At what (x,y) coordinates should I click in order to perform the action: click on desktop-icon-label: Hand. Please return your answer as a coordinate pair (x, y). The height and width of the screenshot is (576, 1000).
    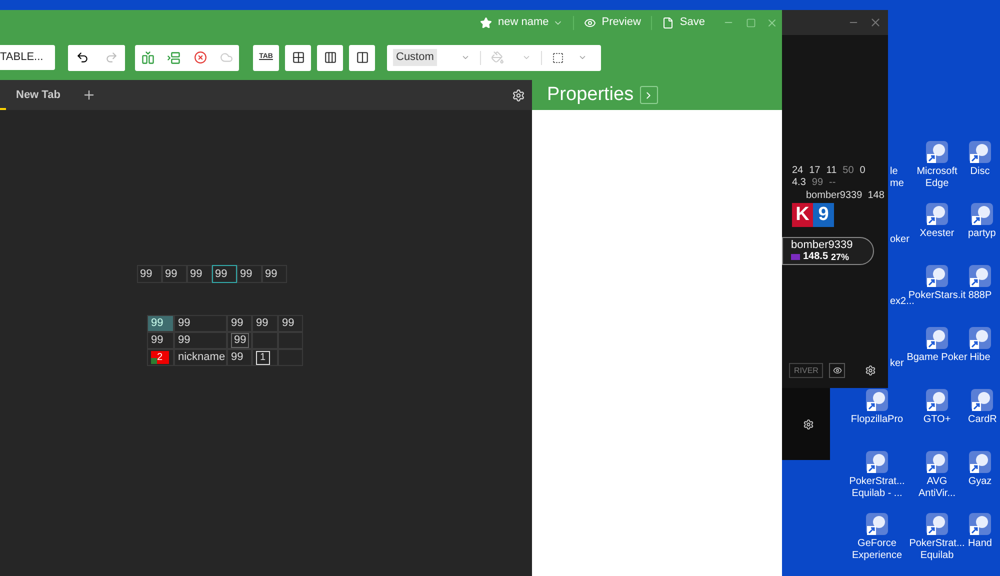
    Looking at the image, I should click on (980, 544).